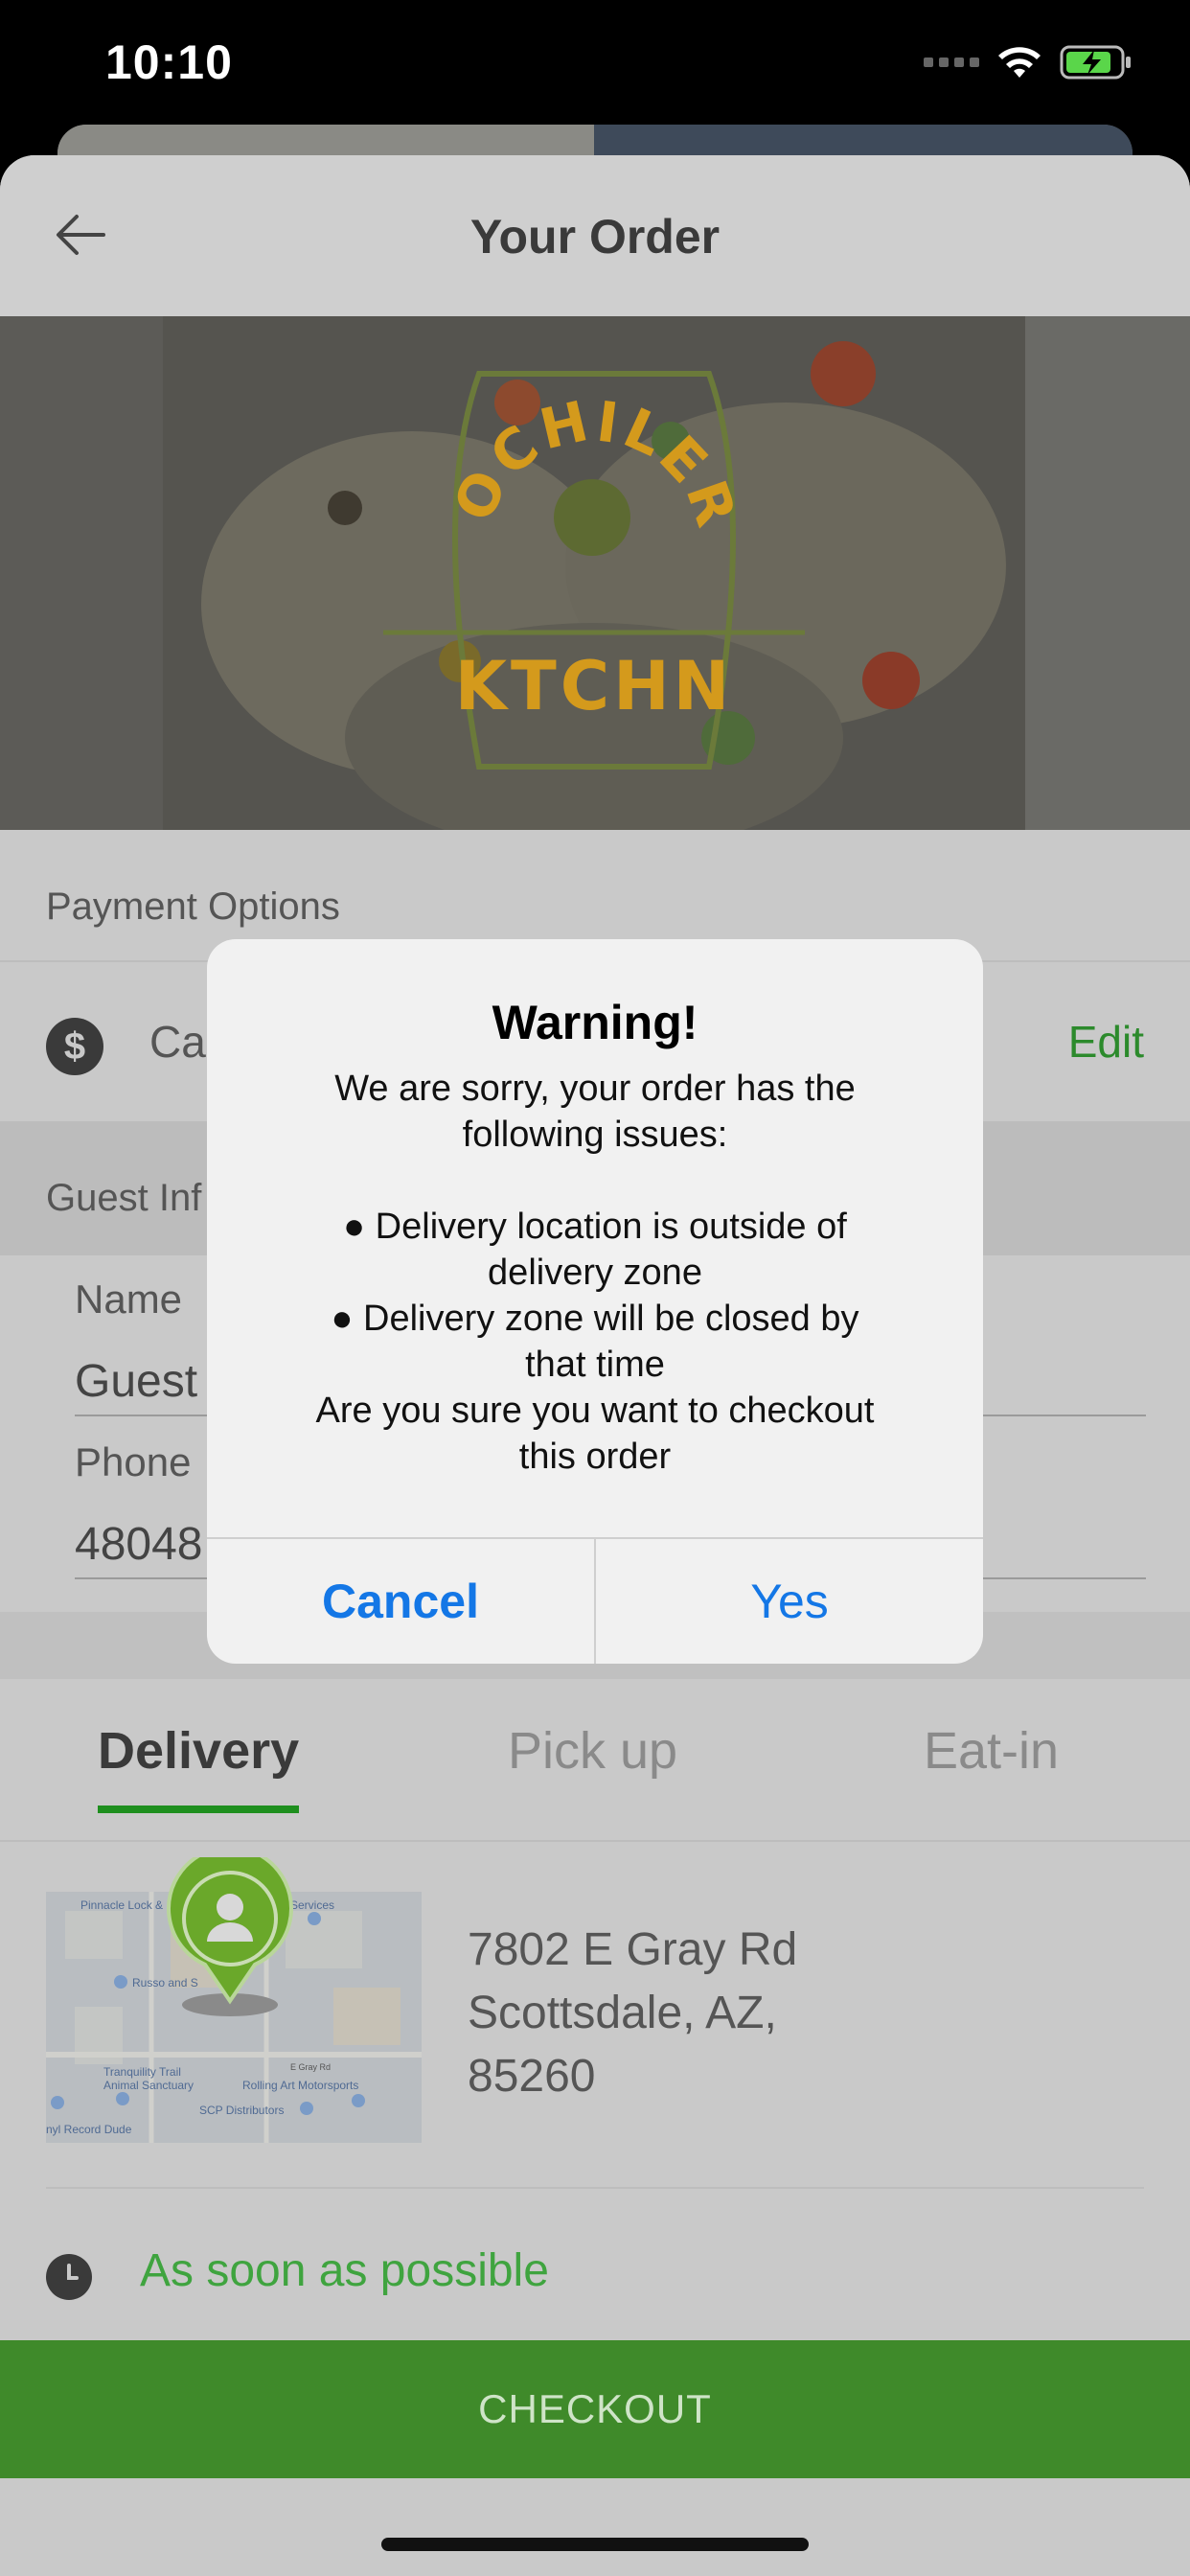 The height and width of the screenshot is (2576, 1190). I want to click on clock-icon, so click(69, 2277).